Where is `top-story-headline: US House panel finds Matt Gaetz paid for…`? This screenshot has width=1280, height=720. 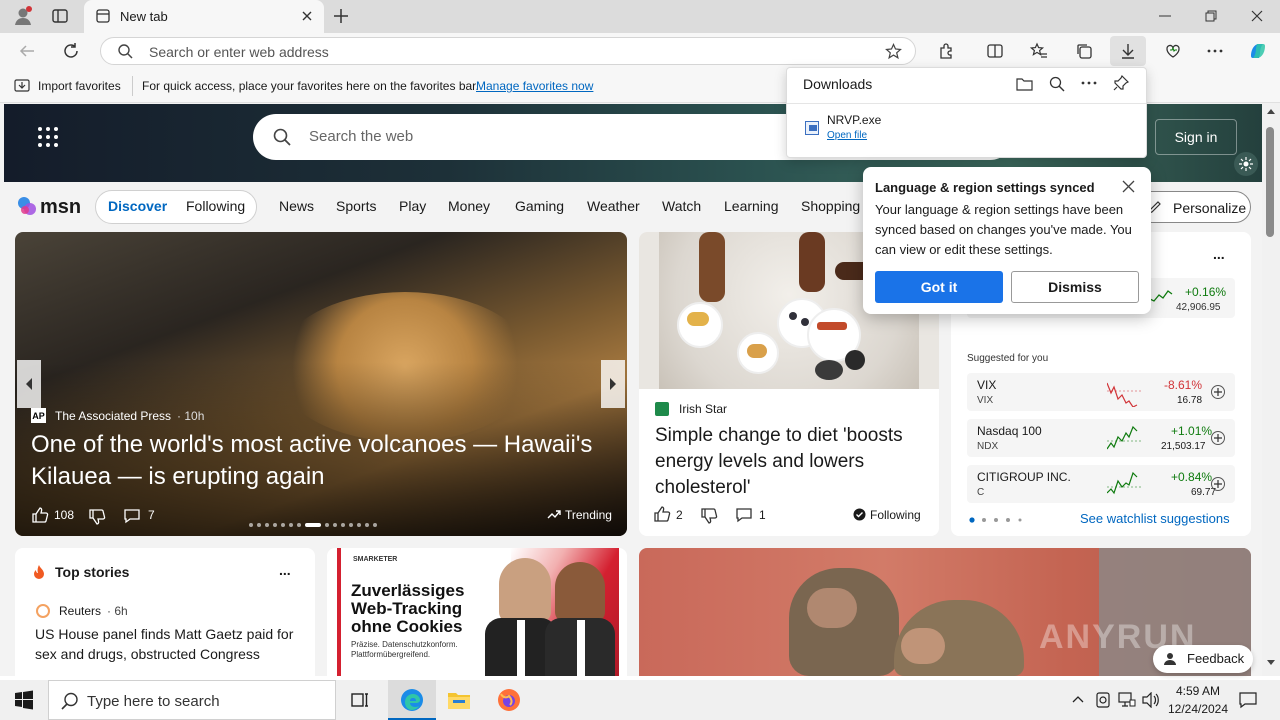
top-story-headline: US House panel finds Matt Gaetz paid for… is located at coordinates (169, 644).